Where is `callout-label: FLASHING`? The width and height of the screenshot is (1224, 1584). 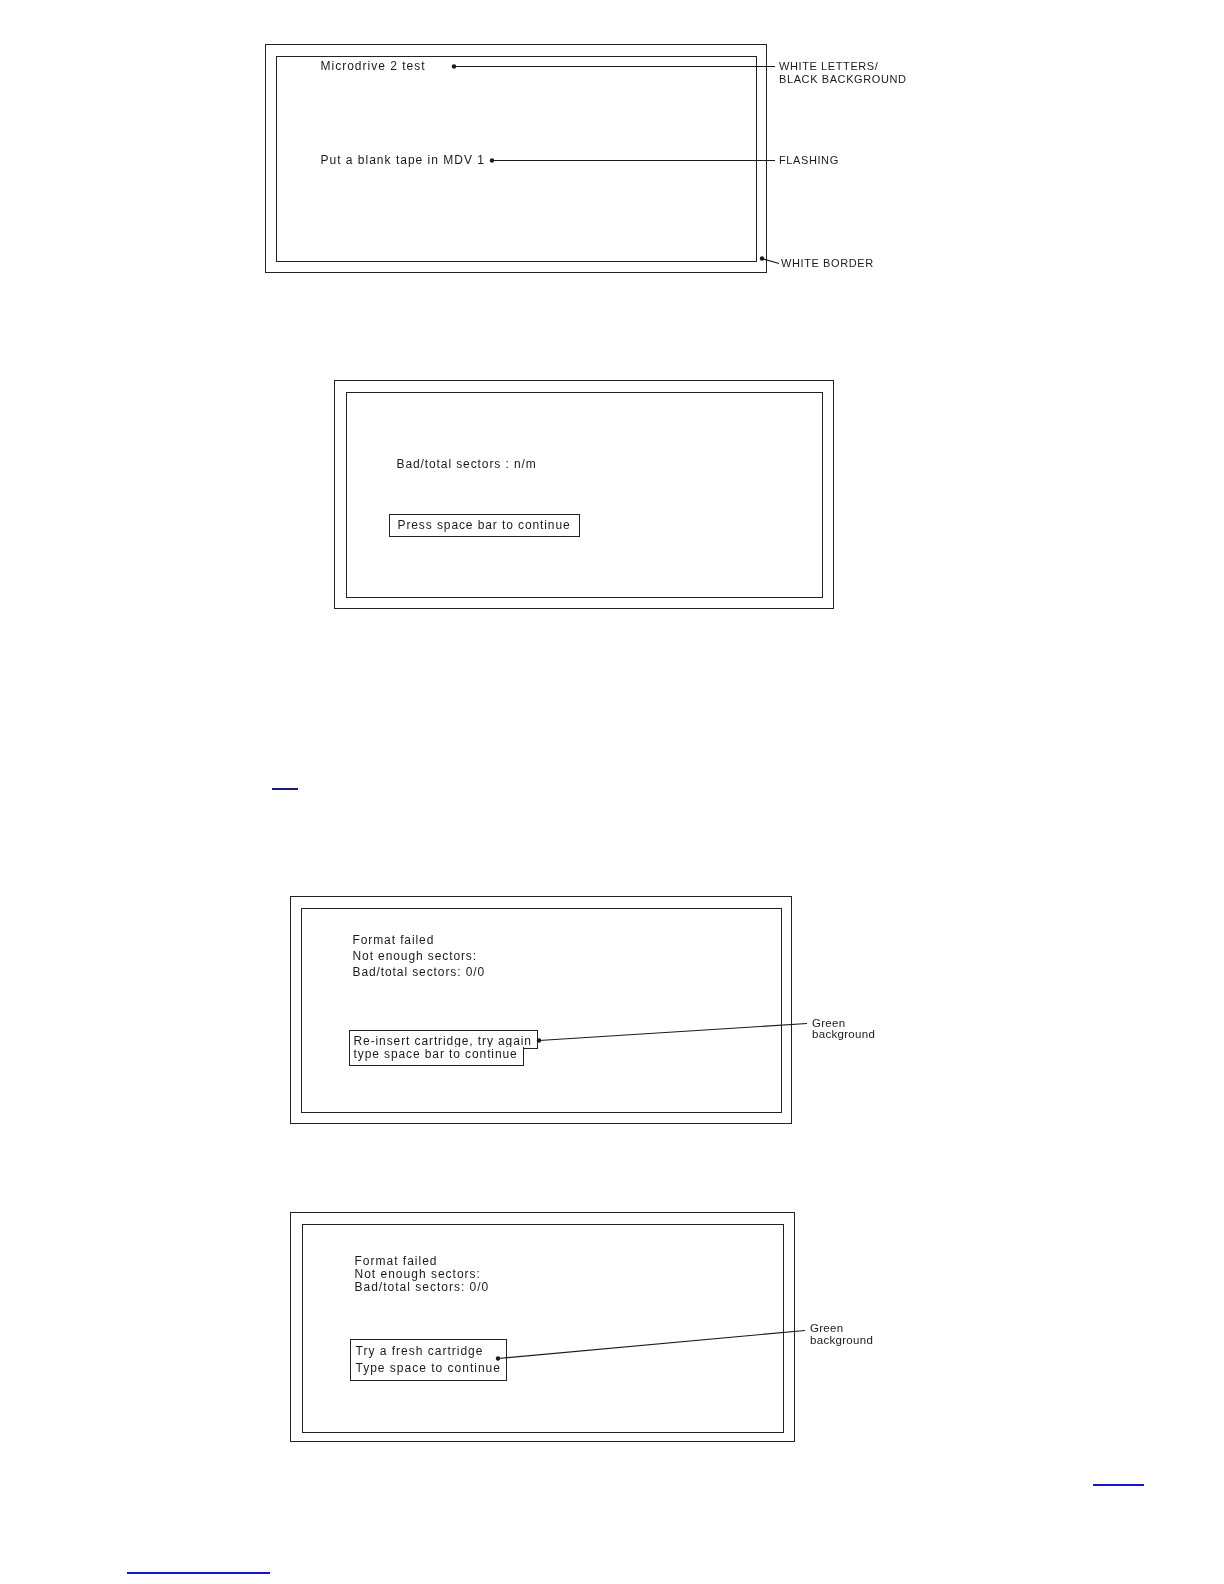 callout-label: FLASHING is located at coordinates (809, 160).